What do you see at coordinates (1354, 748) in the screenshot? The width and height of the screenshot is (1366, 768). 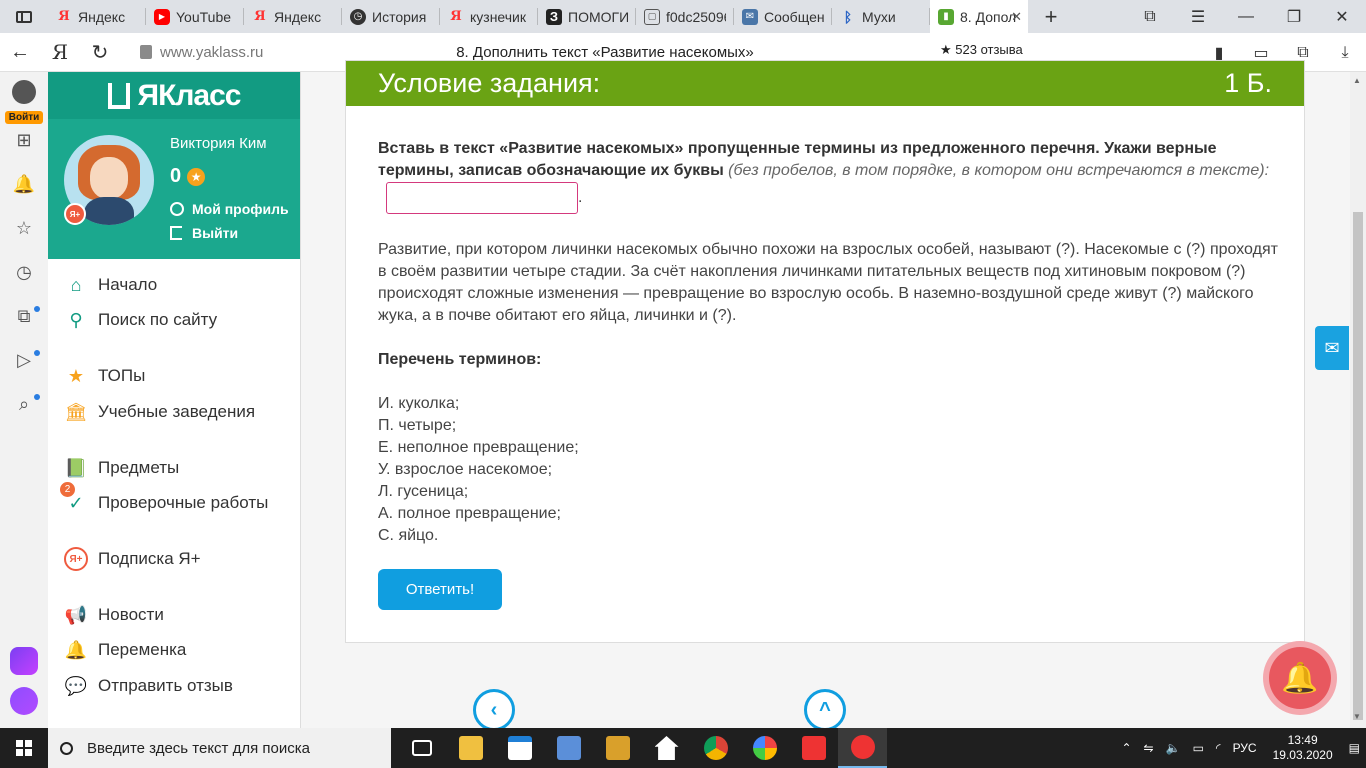 I see `action-center-icon: ▤` at bounding box center [1354, 748].